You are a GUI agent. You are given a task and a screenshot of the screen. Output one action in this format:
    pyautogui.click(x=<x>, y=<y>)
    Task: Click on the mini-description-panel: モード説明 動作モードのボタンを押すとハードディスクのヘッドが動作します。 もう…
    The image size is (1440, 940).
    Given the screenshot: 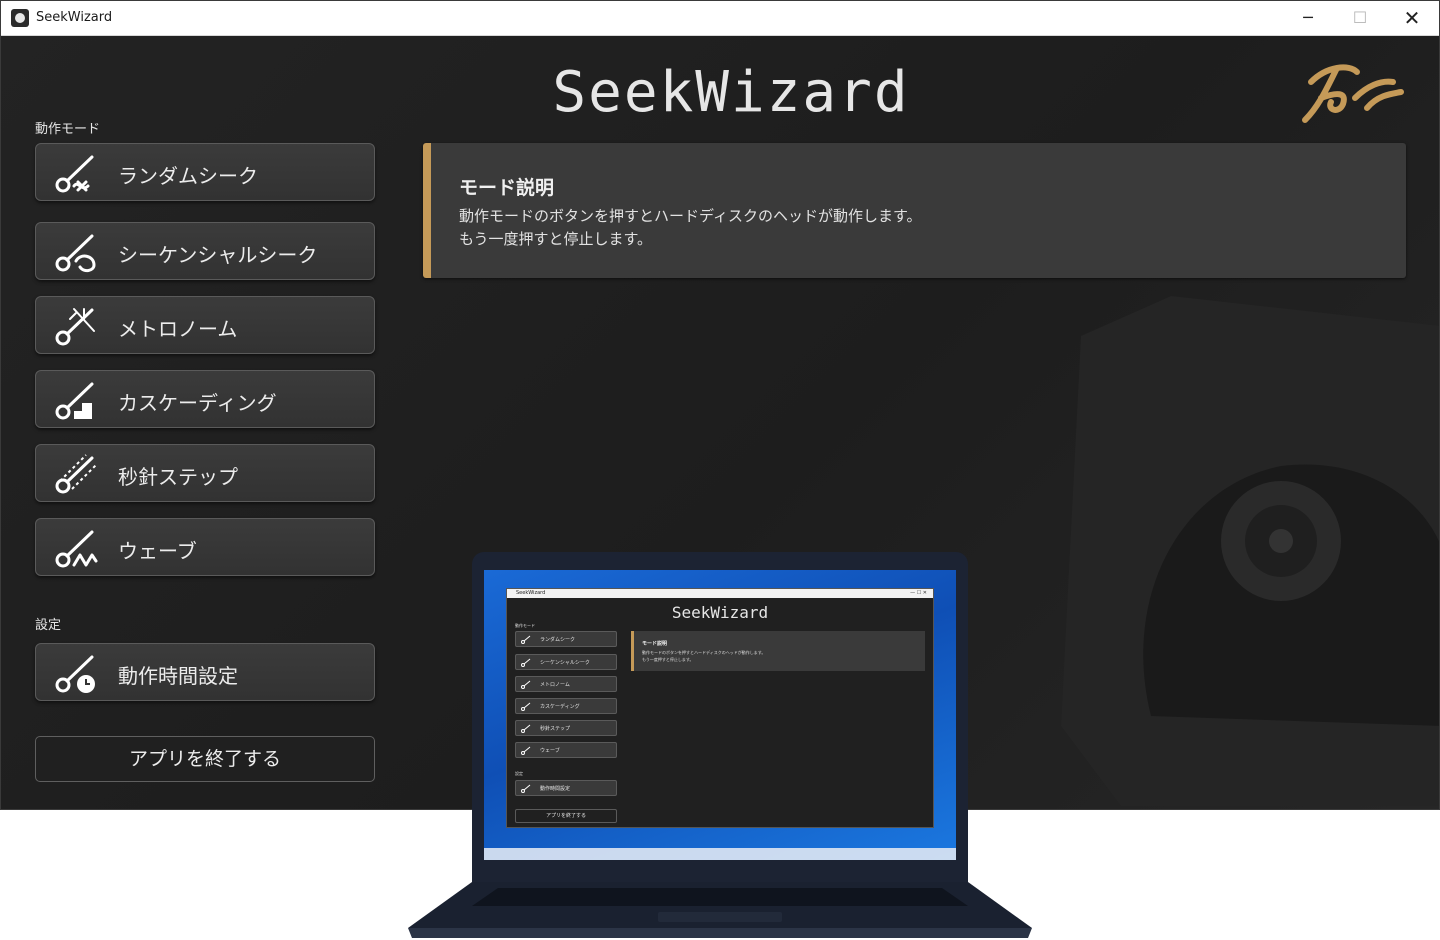 What is the action you would take?
    pyautogui.click(x=778, y=651)
    